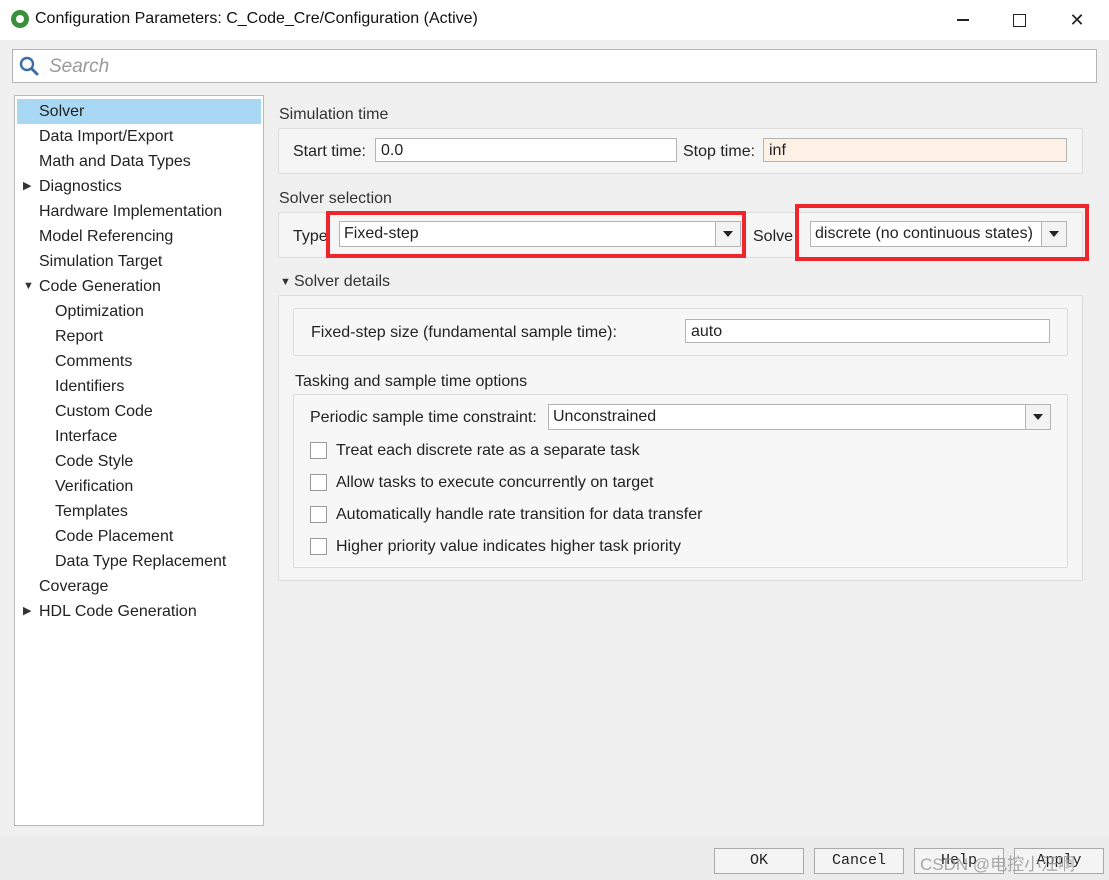  Describe the element at coordinates (139, 186) in the screenshot. I see `sidebar-item: ▶ Diagnostics` at that location.